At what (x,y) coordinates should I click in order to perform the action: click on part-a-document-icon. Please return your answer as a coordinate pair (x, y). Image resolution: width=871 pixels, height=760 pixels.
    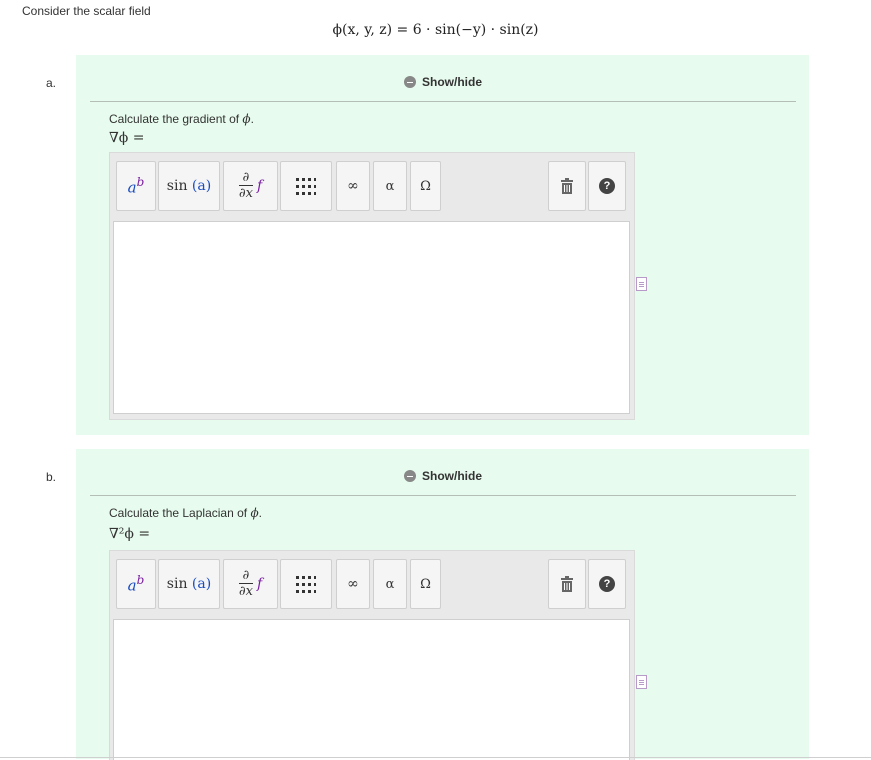
    Looking at the image, I should click on (641, 284).